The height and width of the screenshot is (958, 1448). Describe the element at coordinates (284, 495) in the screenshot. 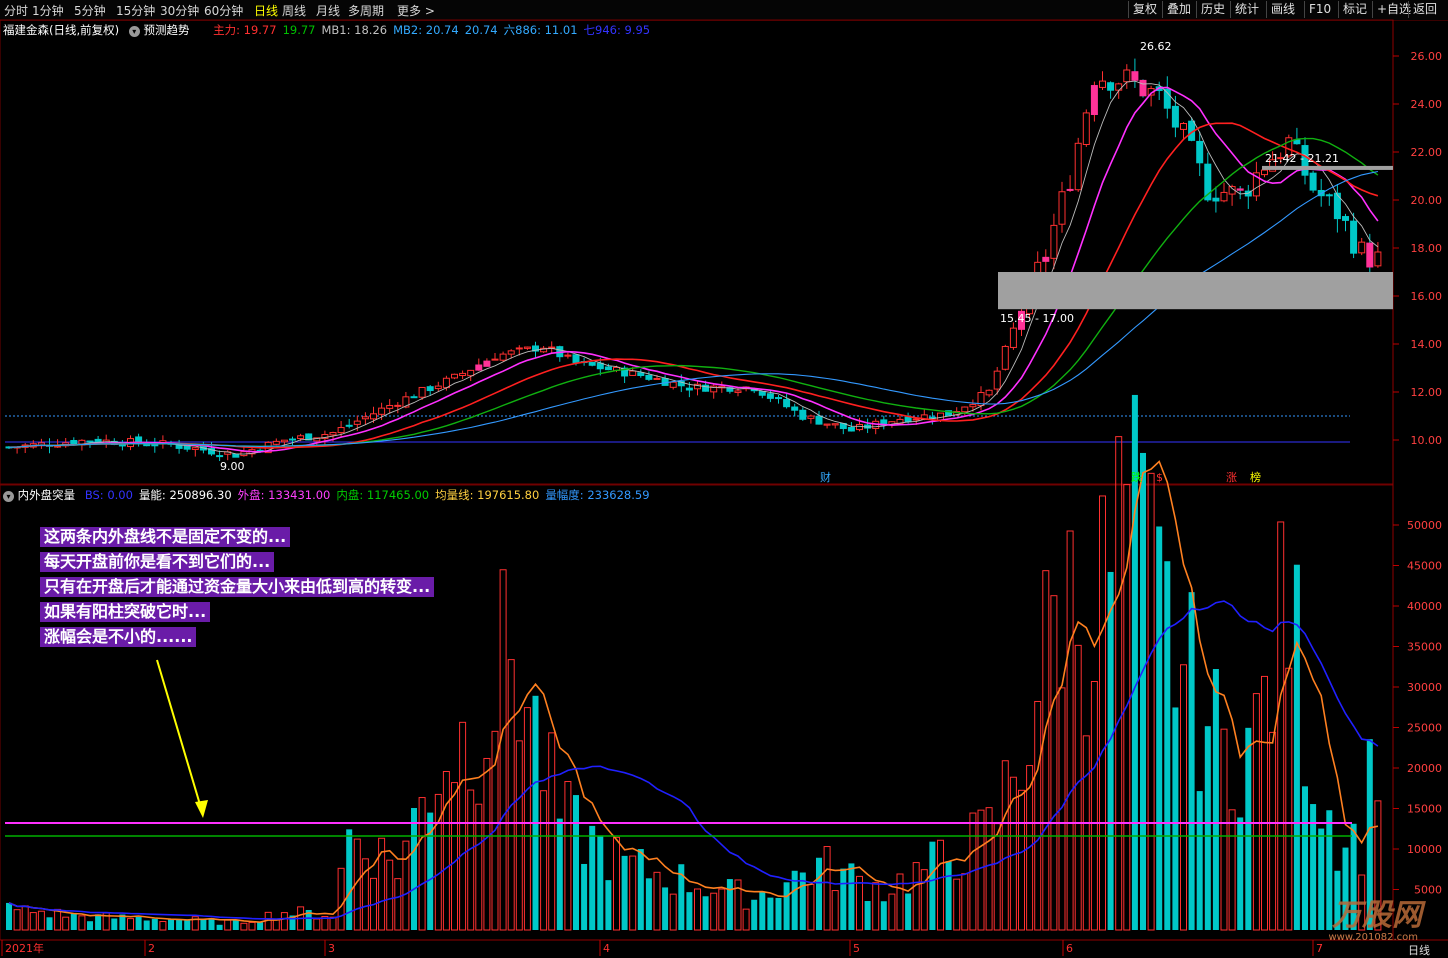

I see `sub-legend-item-2: 外盘: 133431.00` at that location.